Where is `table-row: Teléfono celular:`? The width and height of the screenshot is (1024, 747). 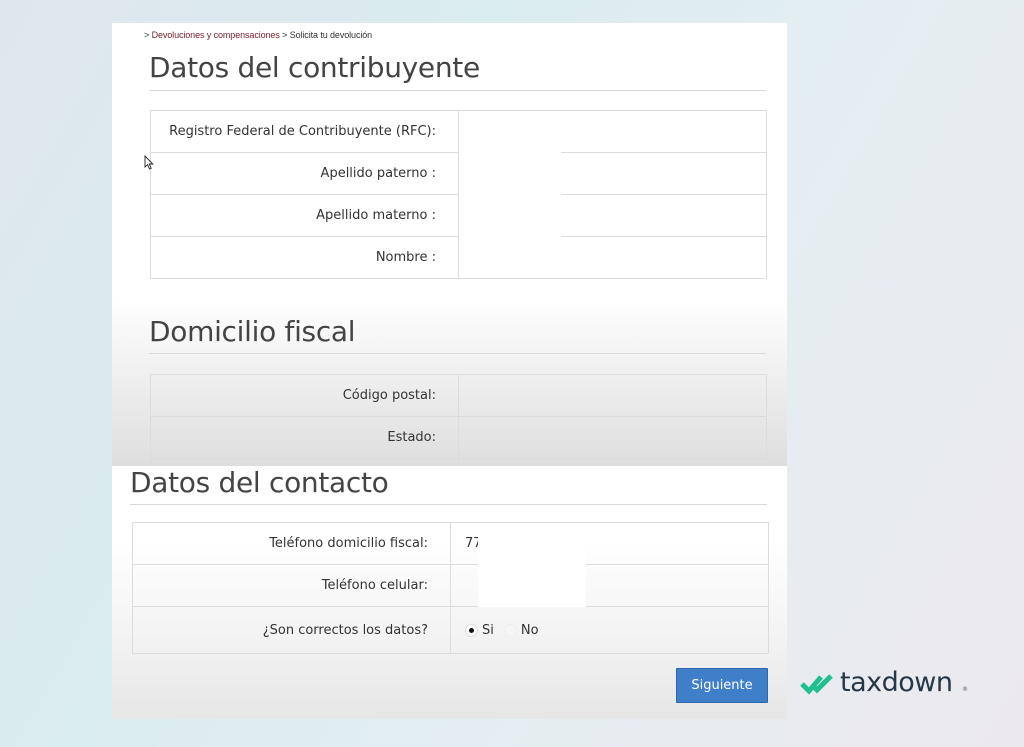
table-row: Teléfono celular: is located at coordinates (450, 585).